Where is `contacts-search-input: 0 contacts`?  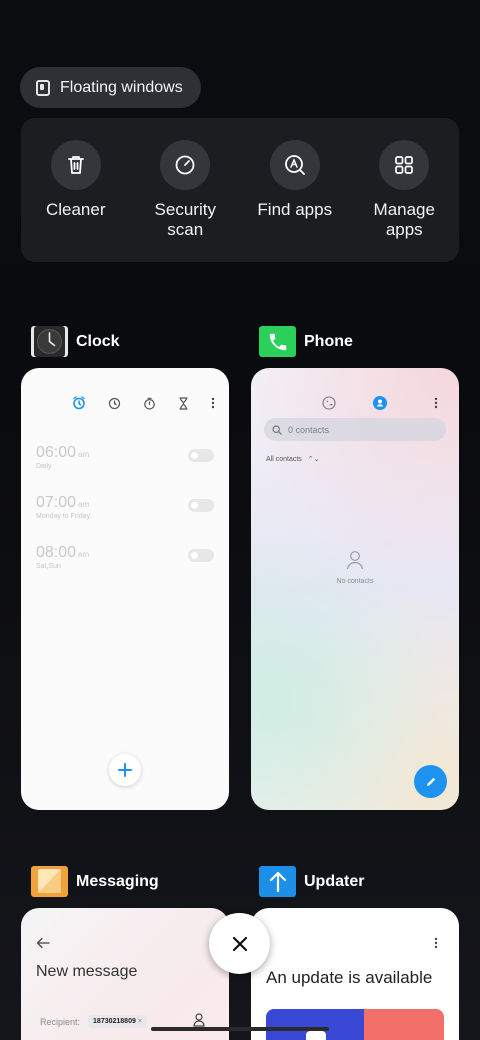
contacts-search-input: 0 contacts is located at coordinates (355, 429).